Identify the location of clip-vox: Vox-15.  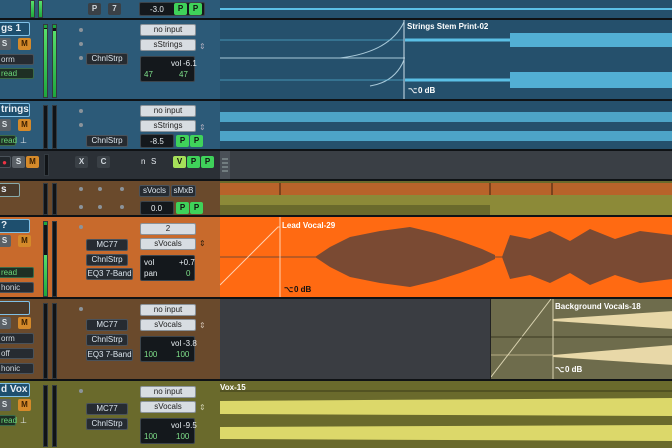
(446, 414).